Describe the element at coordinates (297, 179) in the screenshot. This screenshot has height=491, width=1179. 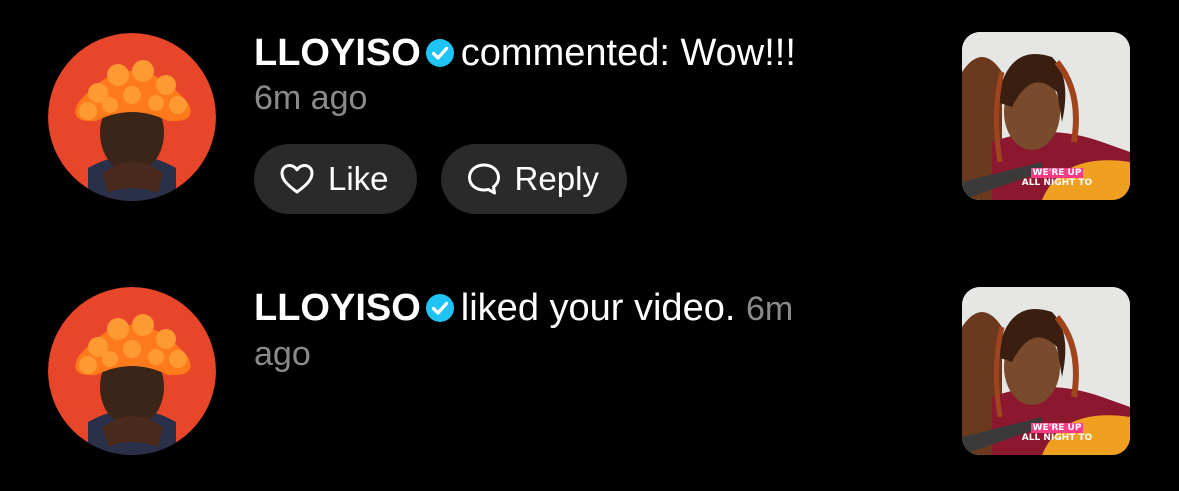
I see `heart-icon` at that location.